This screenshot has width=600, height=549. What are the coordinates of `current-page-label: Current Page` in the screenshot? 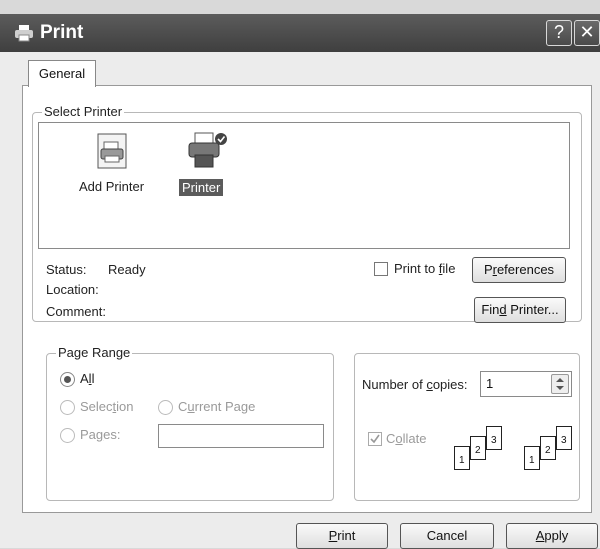 It's located at (216, 406).